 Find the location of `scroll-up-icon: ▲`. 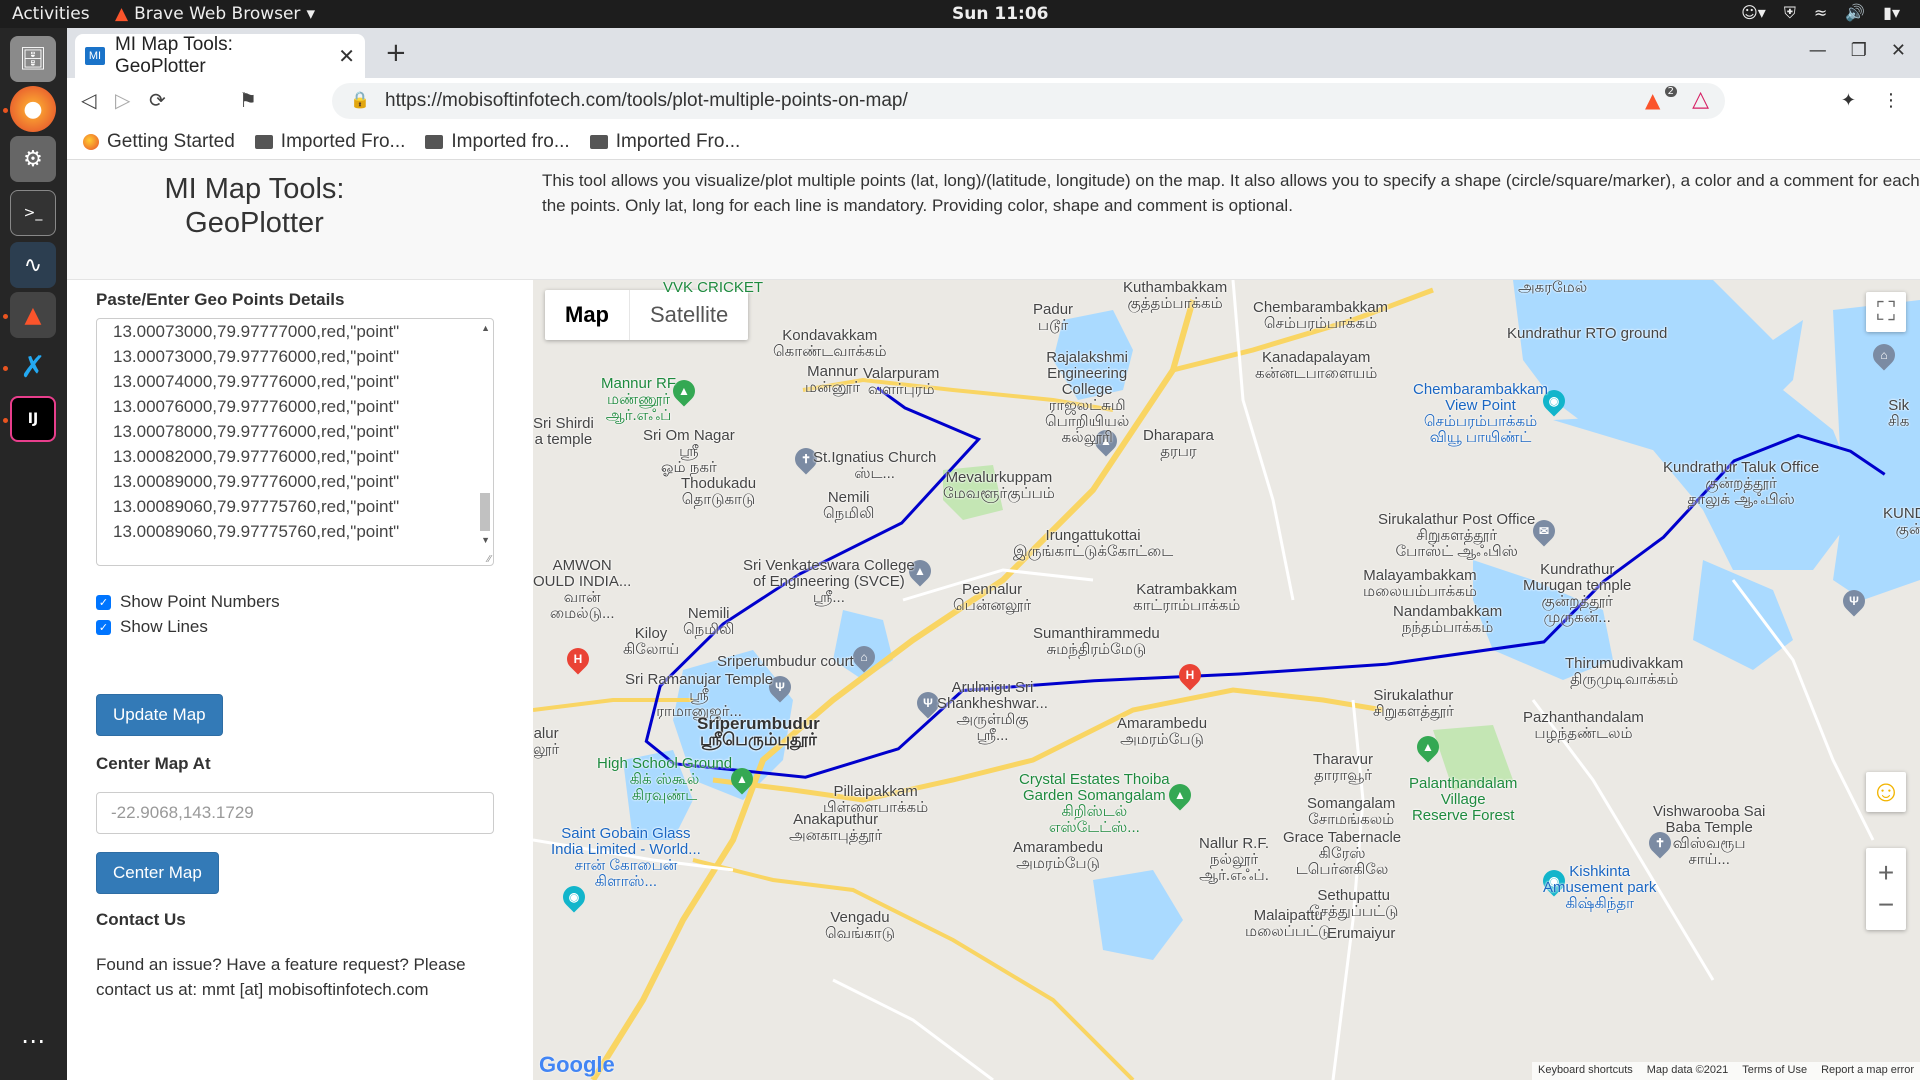

scroll-up-icon: ▲ is located at coordinates (485, 328).